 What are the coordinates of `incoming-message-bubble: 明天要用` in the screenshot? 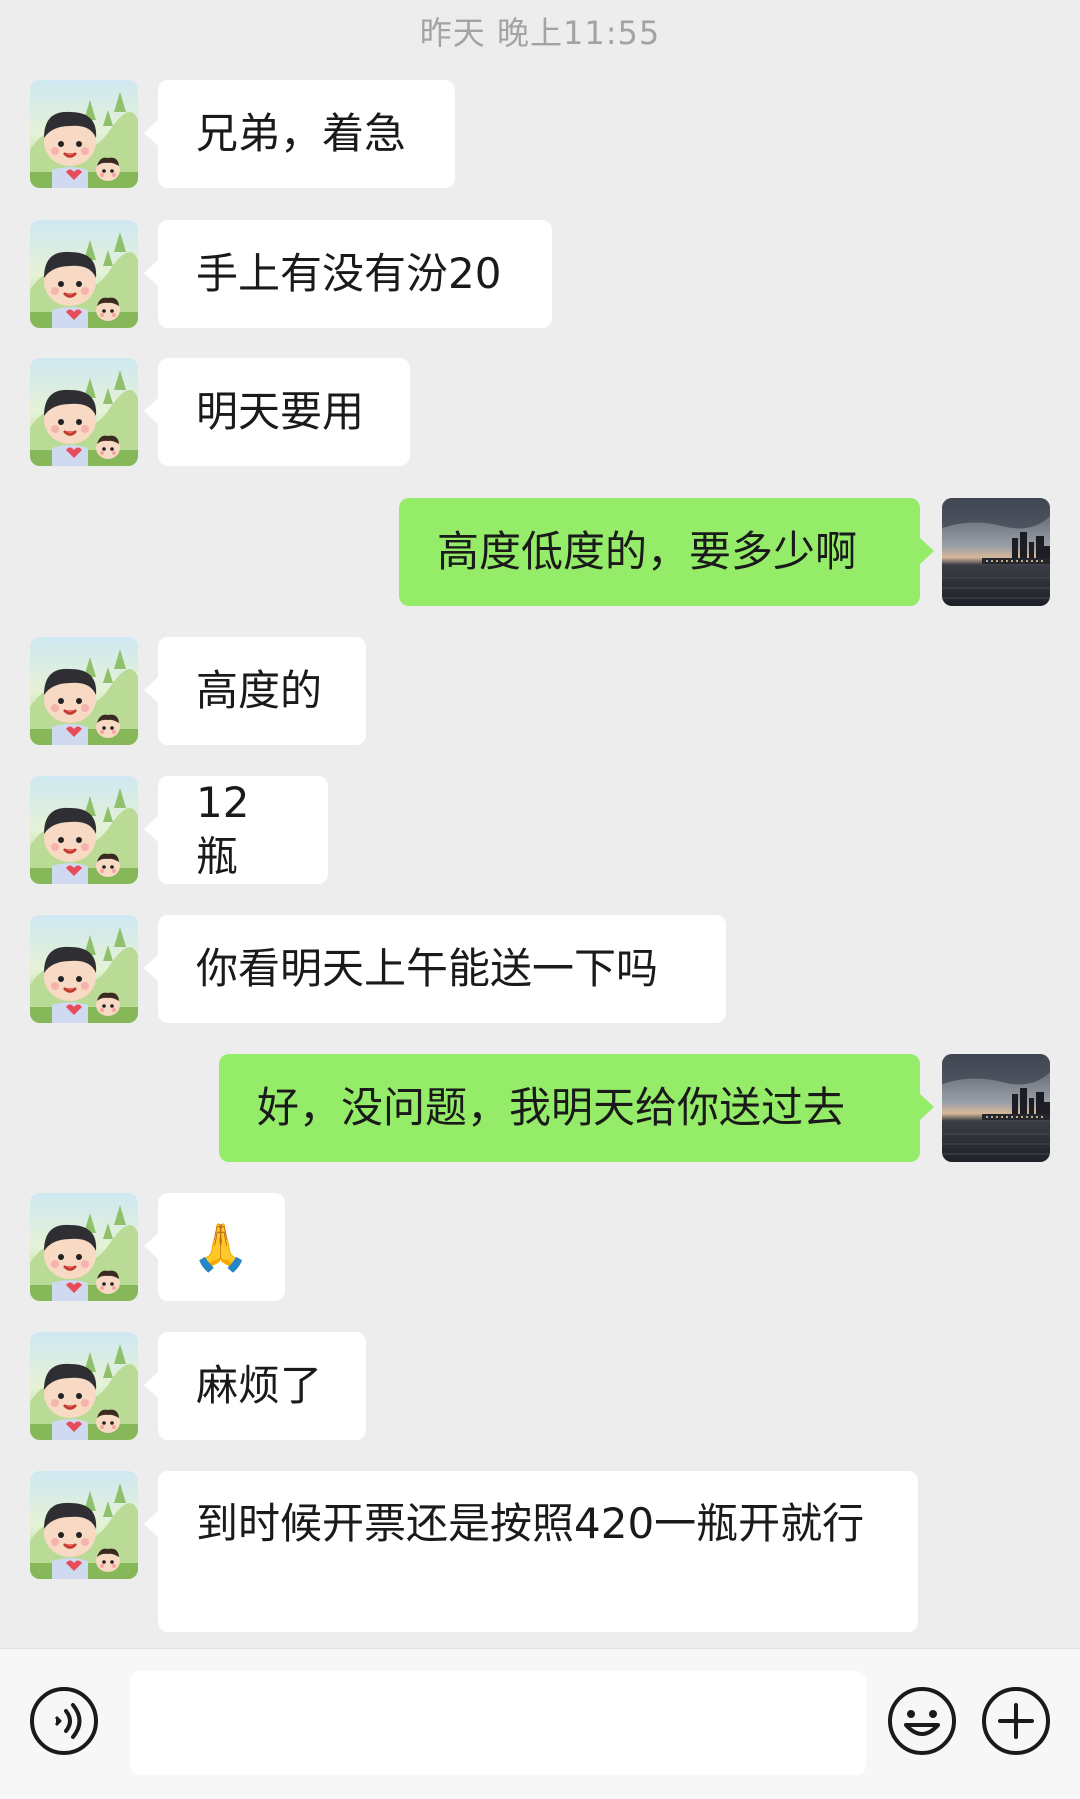 It's located at (277, 412).